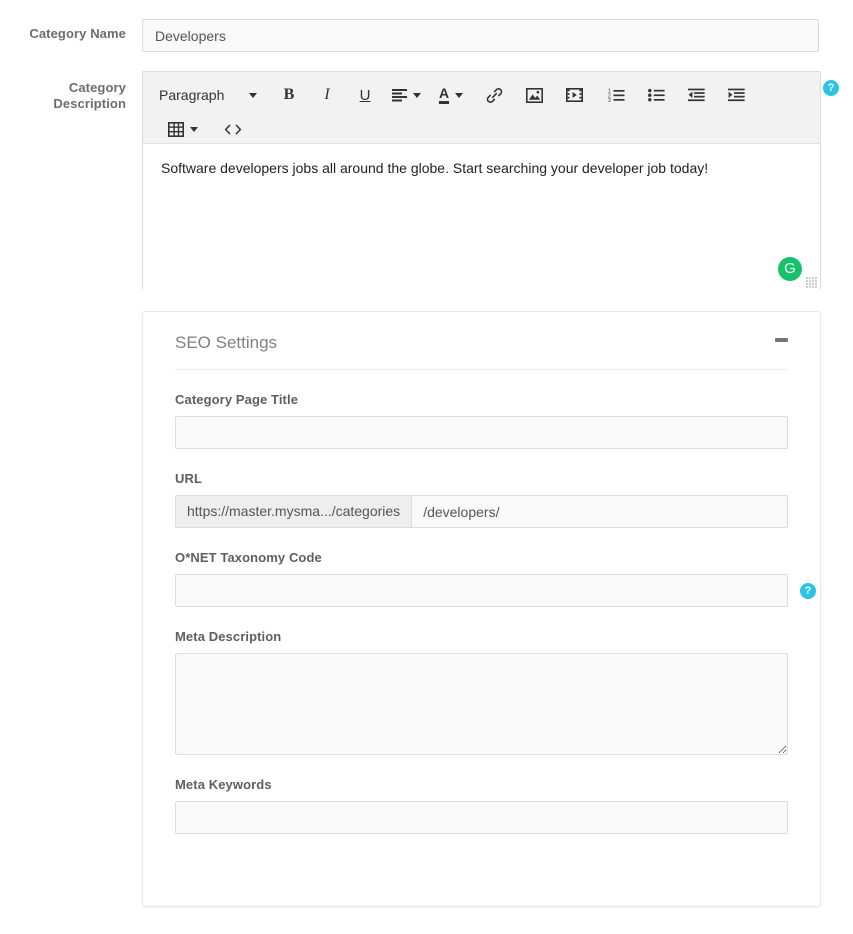  Describe the element at coordinates (481, 590) in the screenshot. I see `onet-taxonomy-code-input` at that location.